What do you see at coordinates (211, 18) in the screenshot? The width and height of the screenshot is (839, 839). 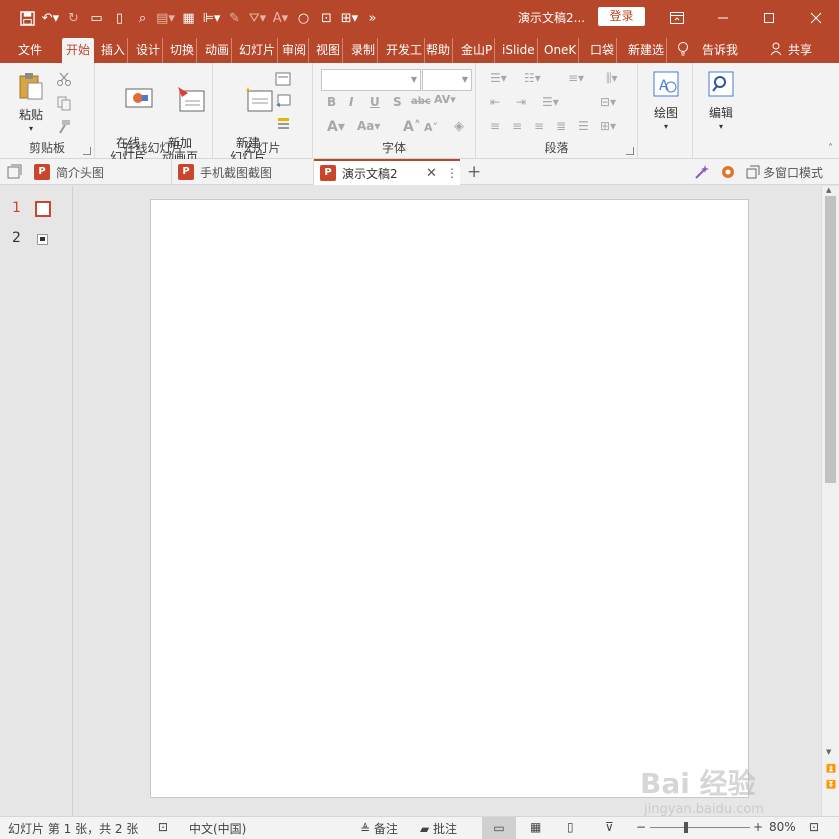 I see `align-icon: ⊫▾` at bounding box center [211, 18].